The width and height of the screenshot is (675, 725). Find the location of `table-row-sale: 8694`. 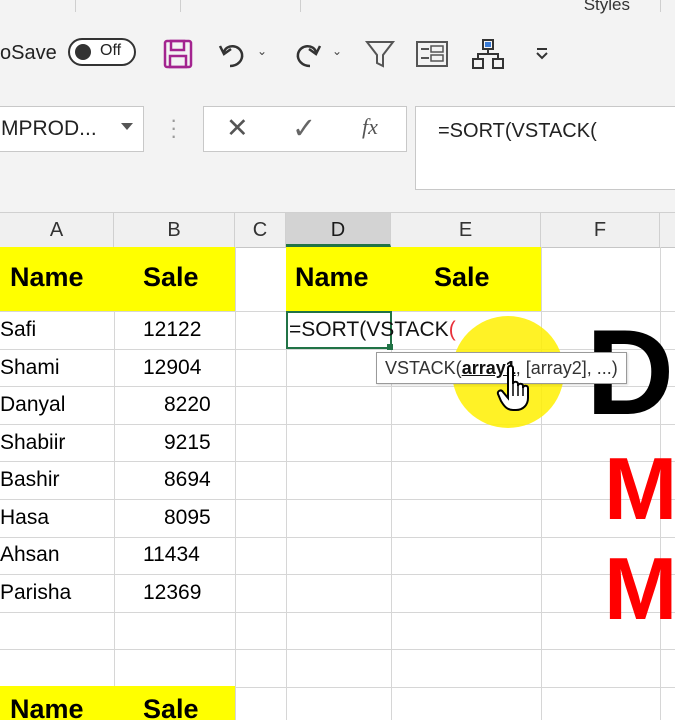

table-row-sale: 8694 is located at coordinates (187, 480).